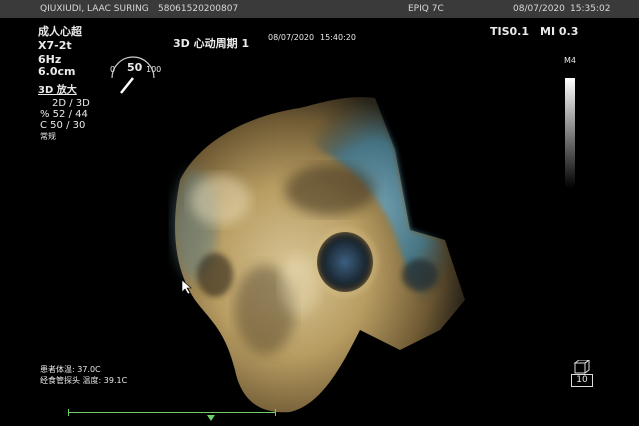 The image size is (639, 426). What do you see at coordinates (570, 60) in the screenshot?
I see `grayscale-map-label: M4` at bounding box center [570, 60].